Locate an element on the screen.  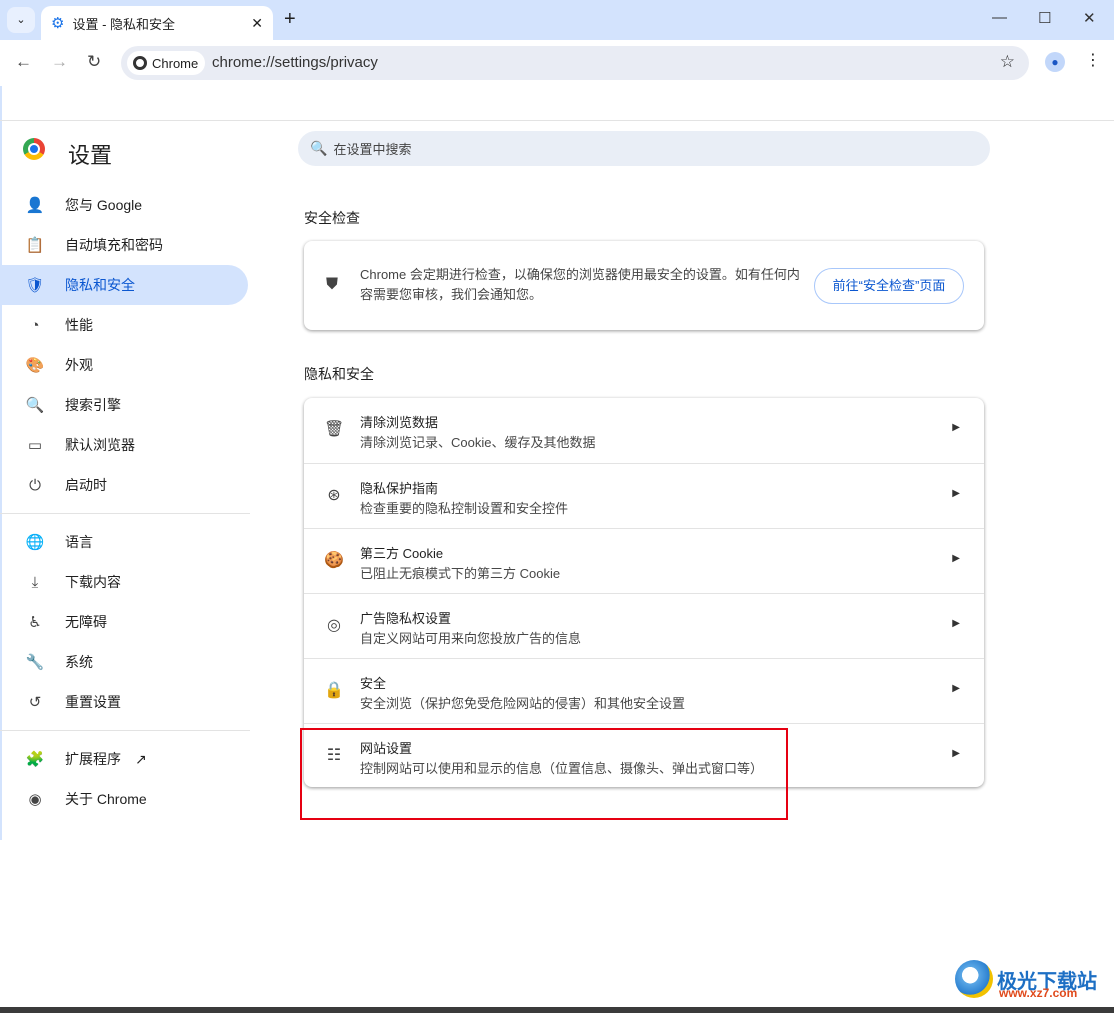
browser-icon: ▭ is located at coordinates (35, 445).